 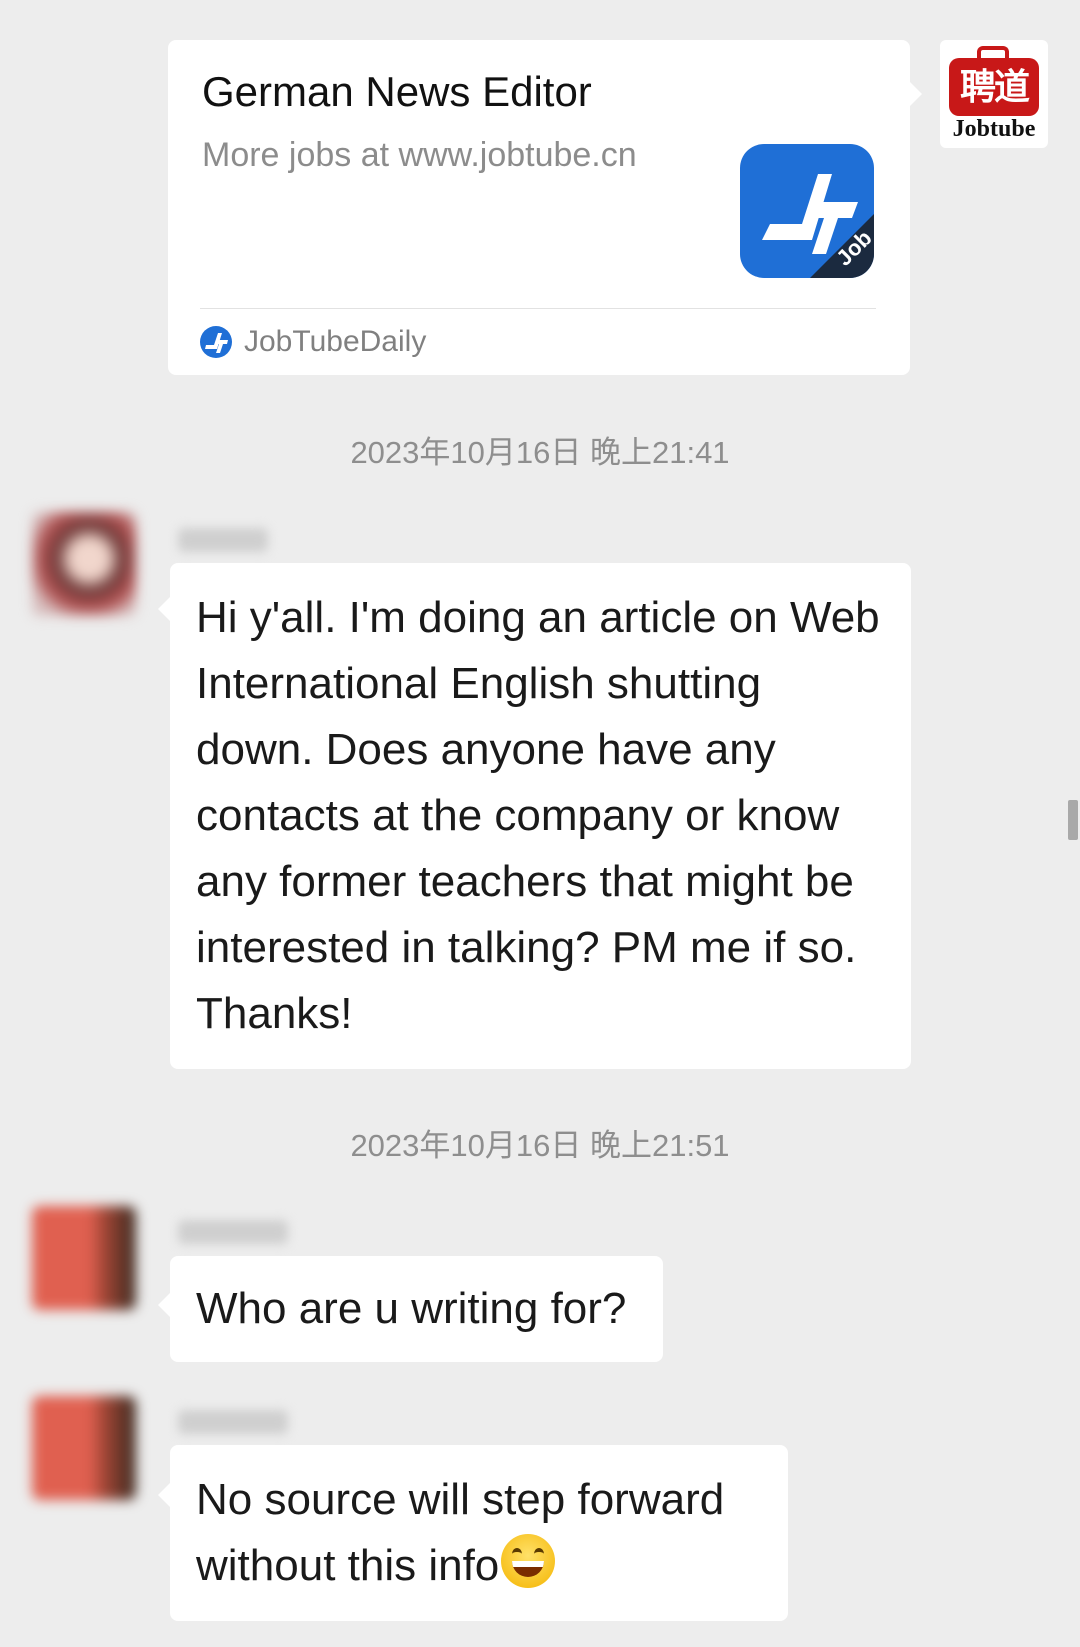 What do you see at coordinates (994, 129) in the screenshot?
I see `avatar-brand-text: Jobtube` at bounding box center [994, 129].